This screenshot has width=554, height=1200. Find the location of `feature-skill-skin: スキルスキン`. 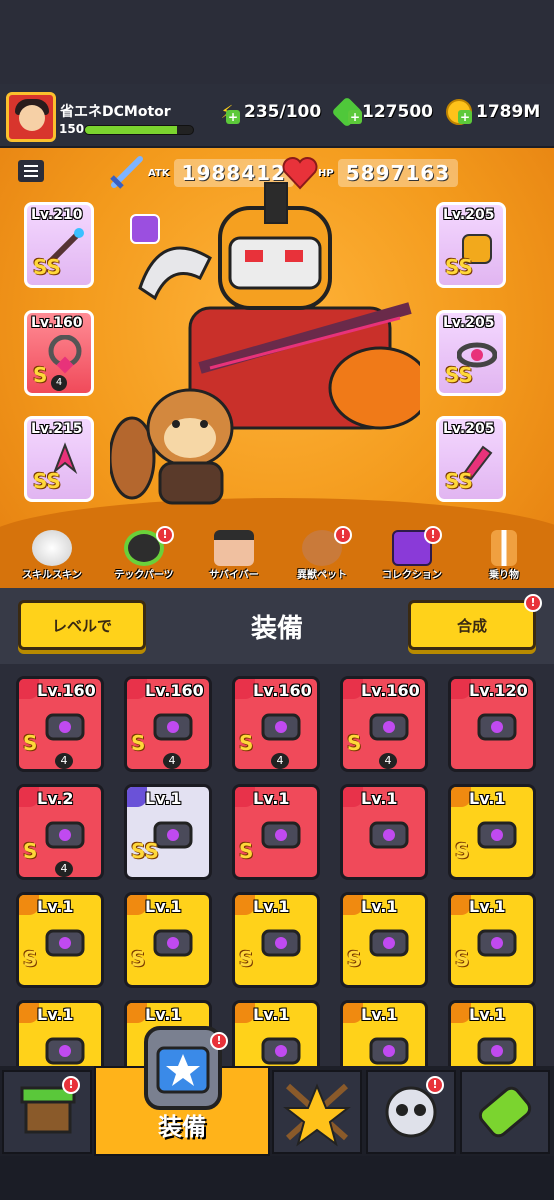

feature-skill-skin: スキルスキン is located at coordinates (52, 555).